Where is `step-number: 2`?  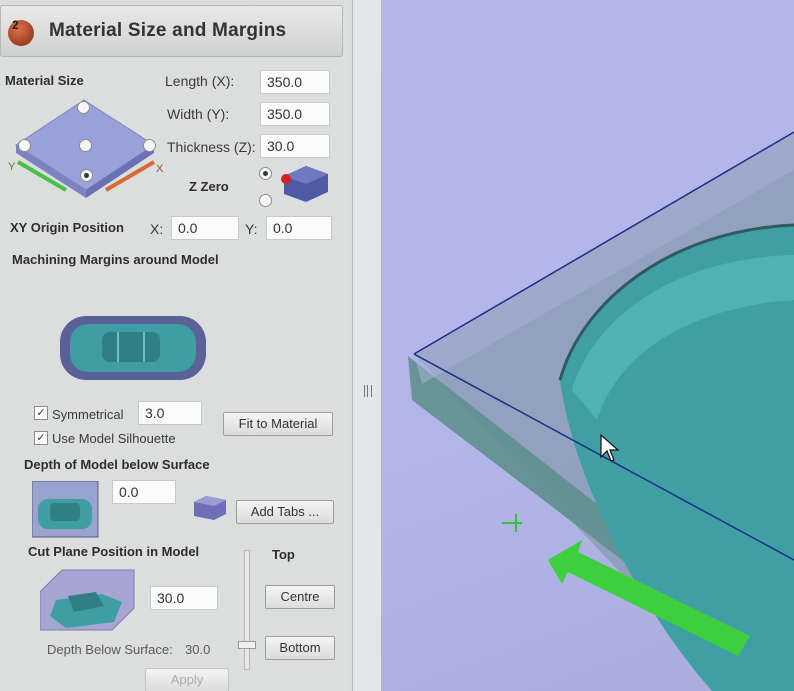 step-number: 2 is located at coordinates (15, 25).